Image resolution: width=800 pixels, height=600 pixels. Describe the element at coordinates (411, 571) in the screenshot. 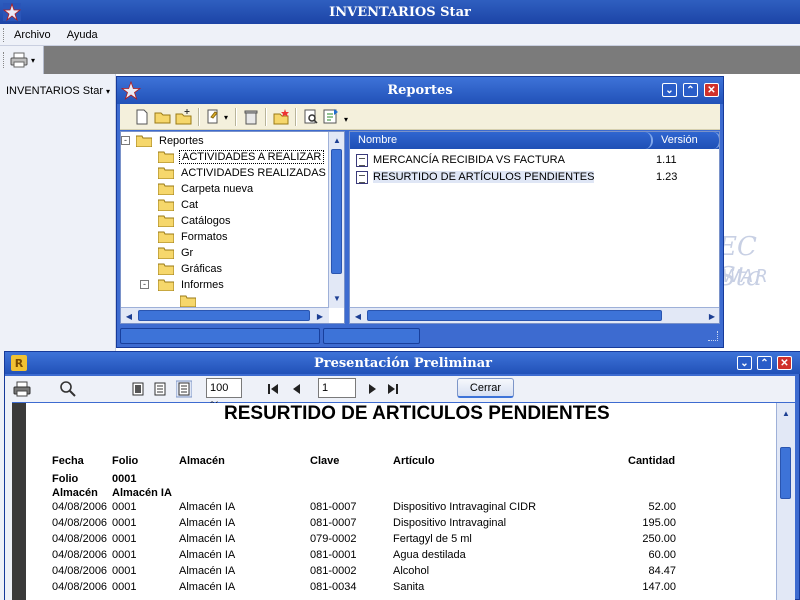

I see `report-cell-articulo: Alcohol` at that location.